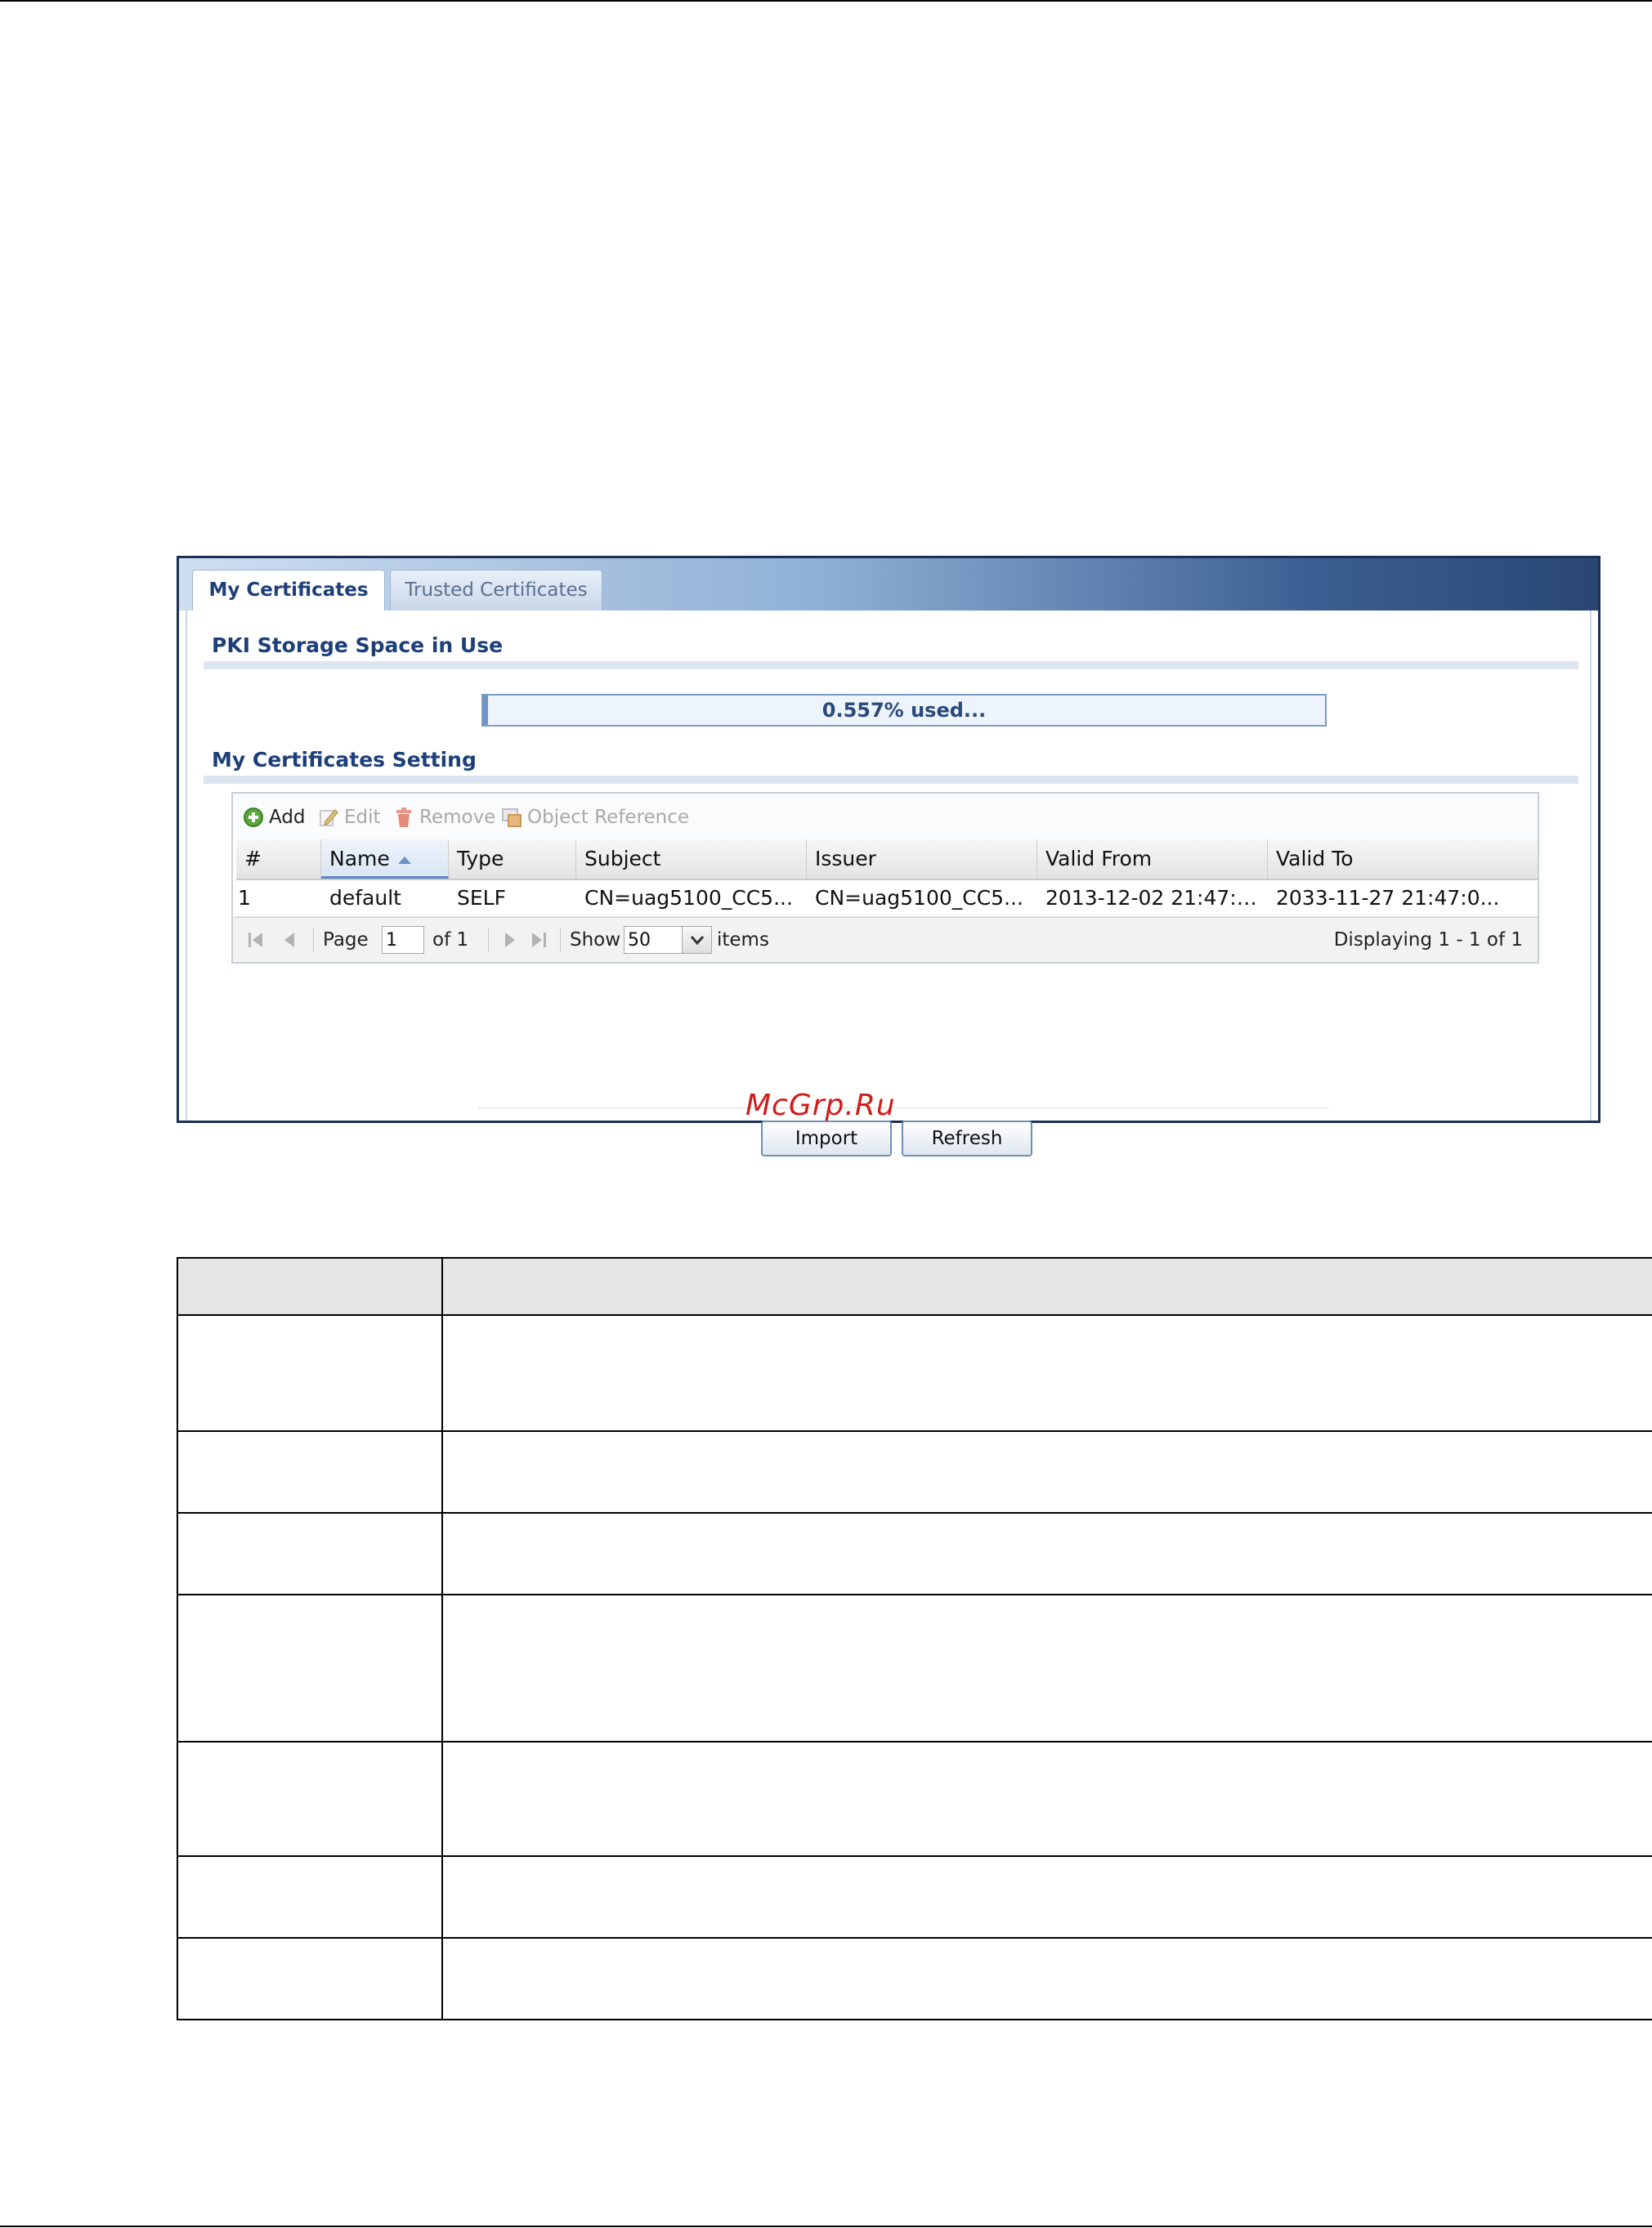 The height and width of the screenshot is (2228, 1652). What do you see at coordinates (903, 1107) in the screenshot?
I see `buttons-divider` at bounding box center [903, 1107].